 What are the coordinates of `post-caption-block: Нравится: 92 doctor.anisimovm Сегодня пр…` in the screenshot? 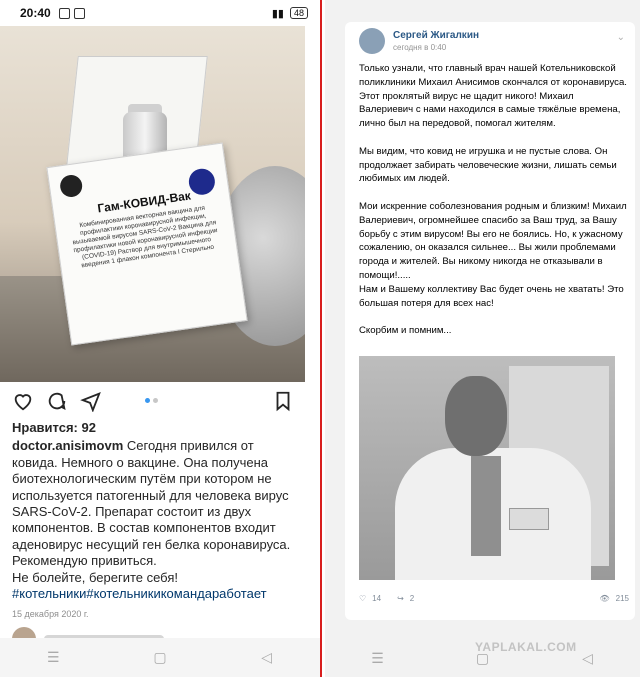 It's located at (157, 521).